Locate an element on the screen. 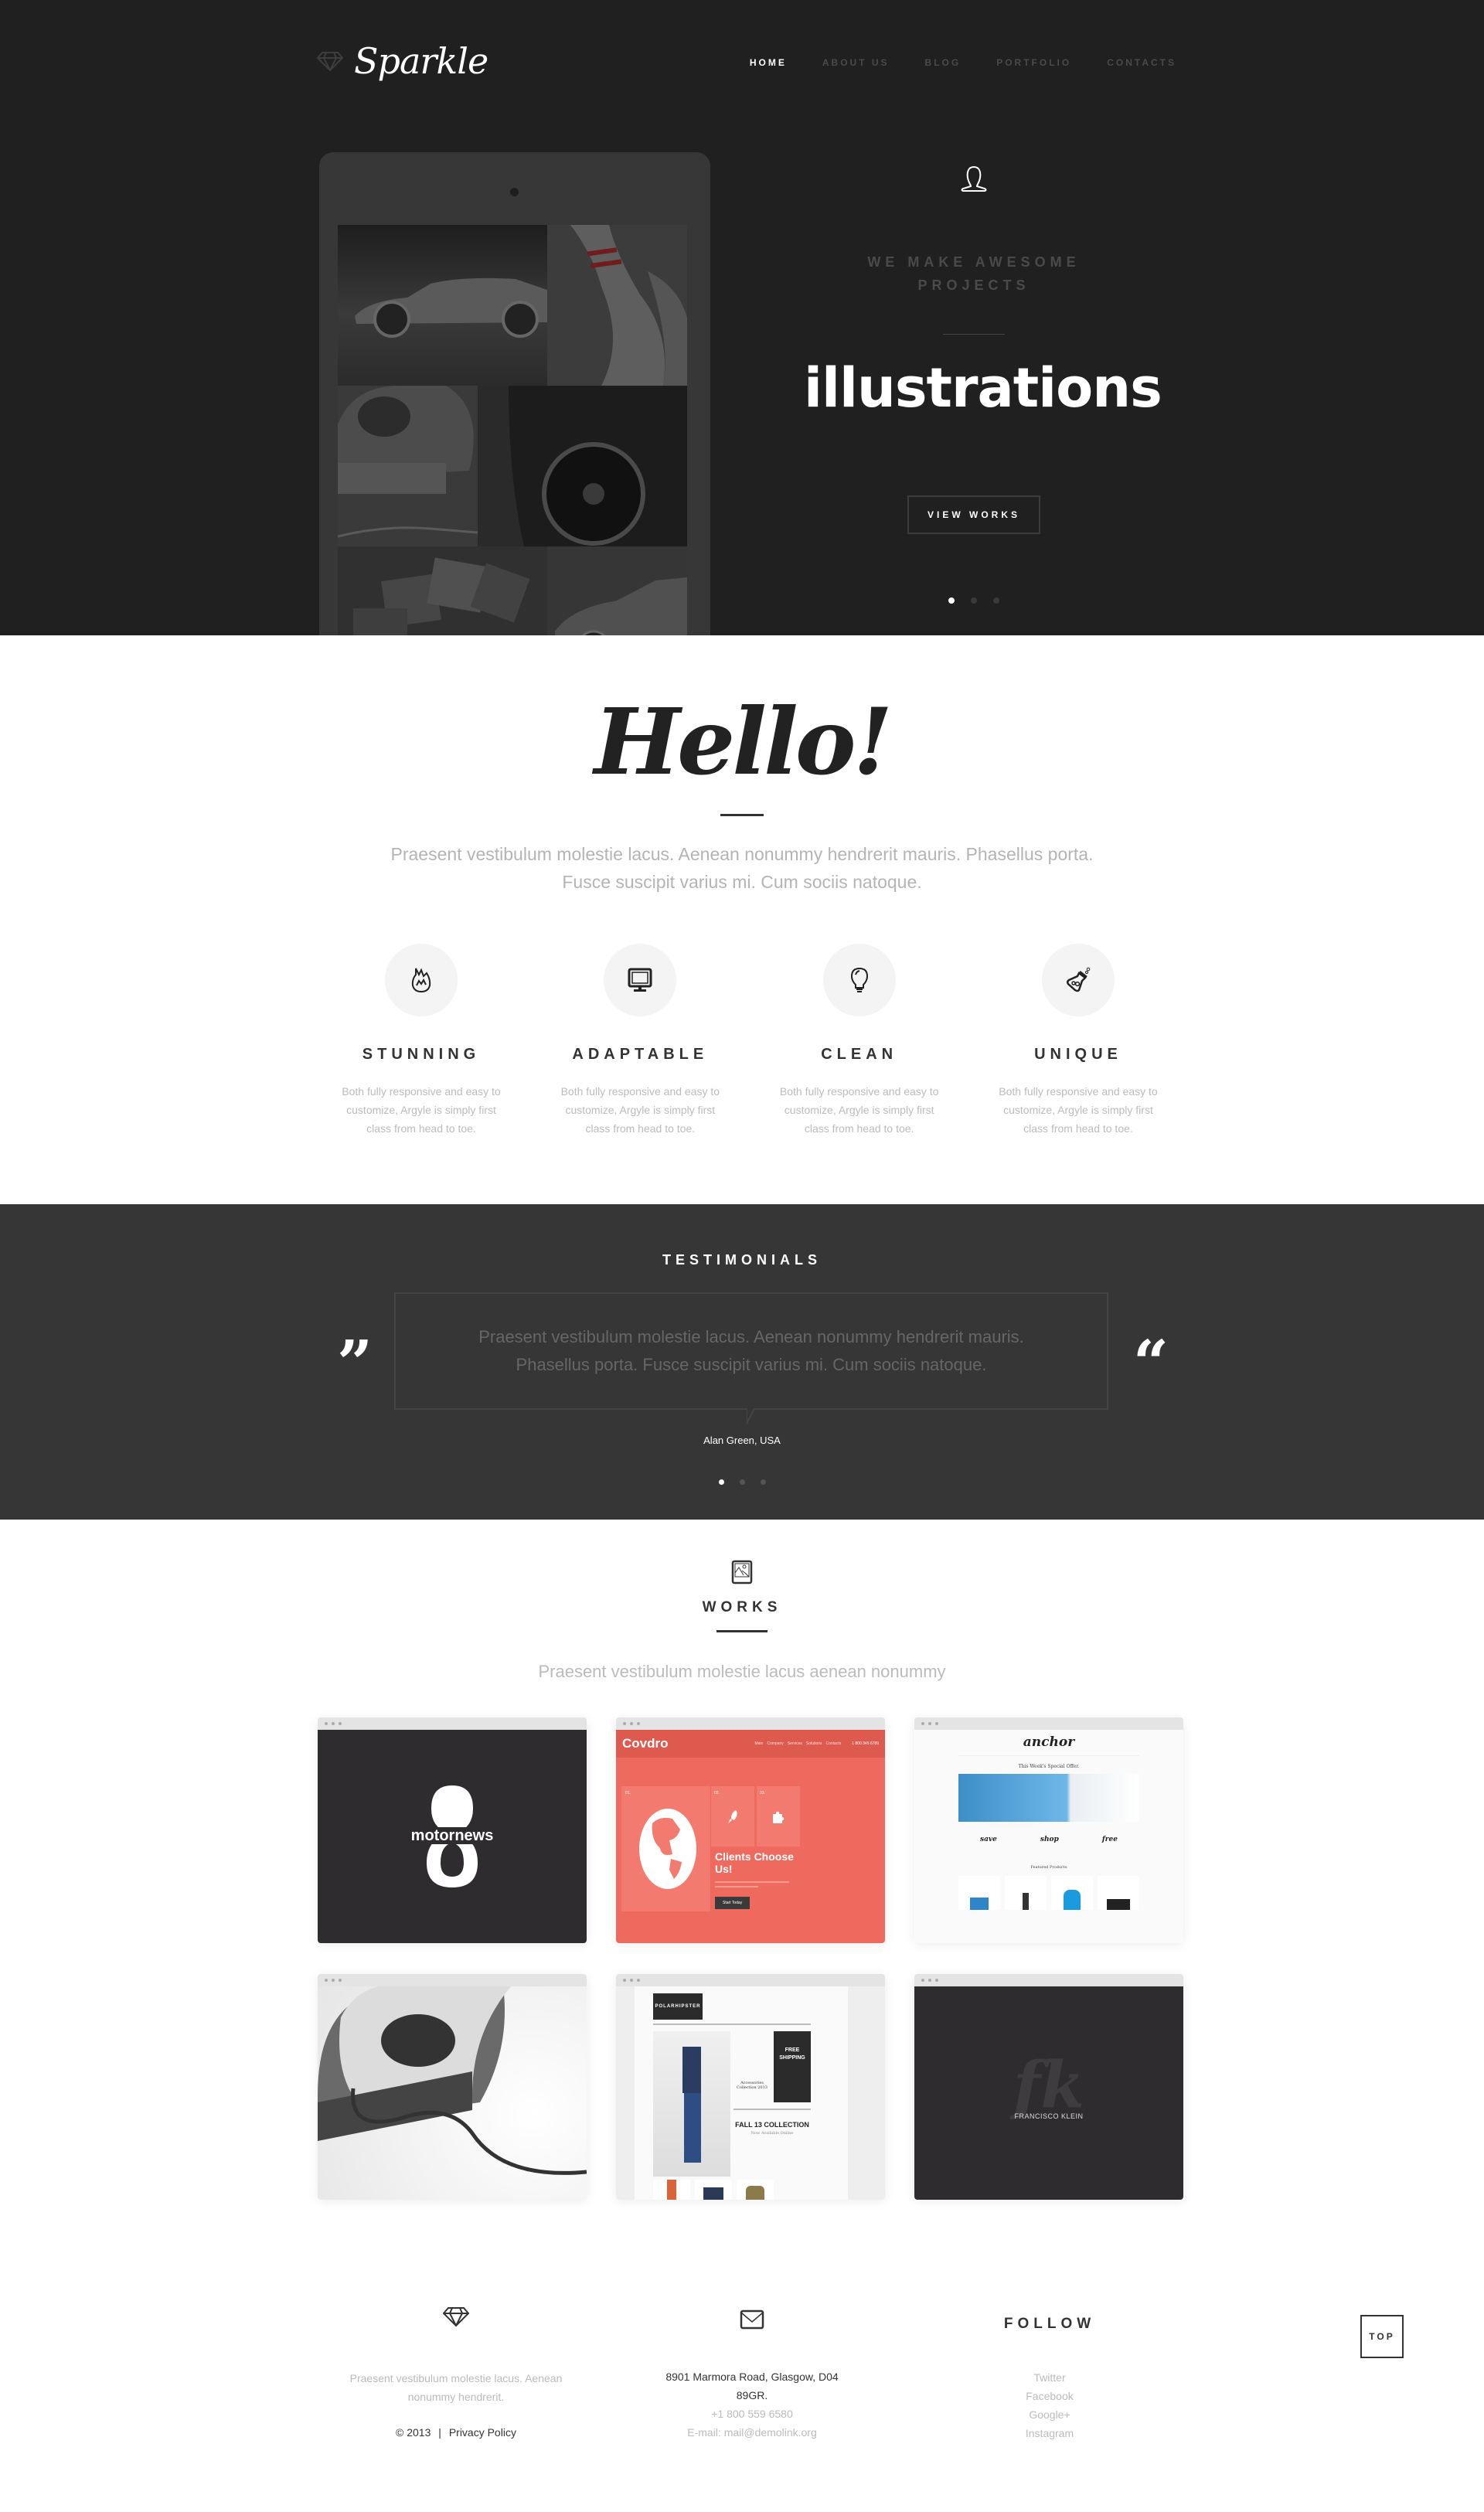 The image size is (1484, 2512). social-google-plus: Google+ is located at coordinates (1050, 2415).